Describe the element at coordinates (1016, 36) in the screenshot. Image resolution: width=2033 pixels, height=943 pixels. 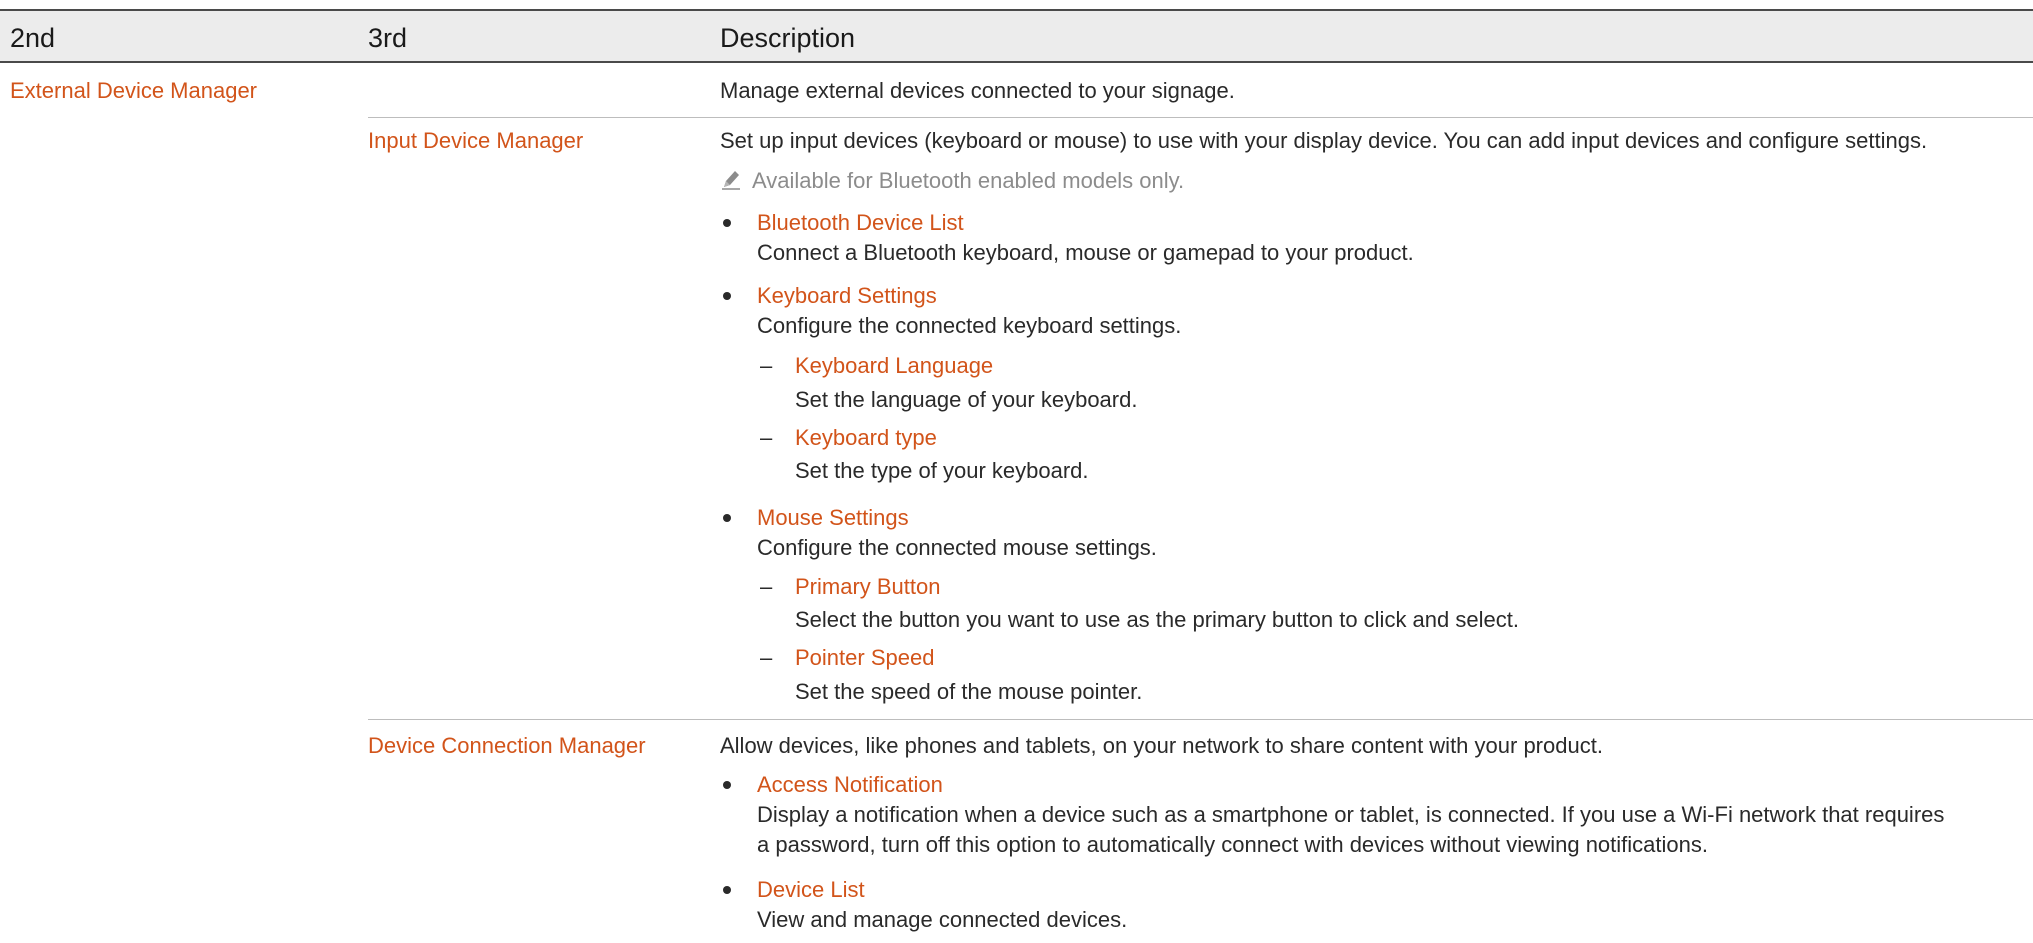
I see `table-header: 2nd 3rd Description` at that location.